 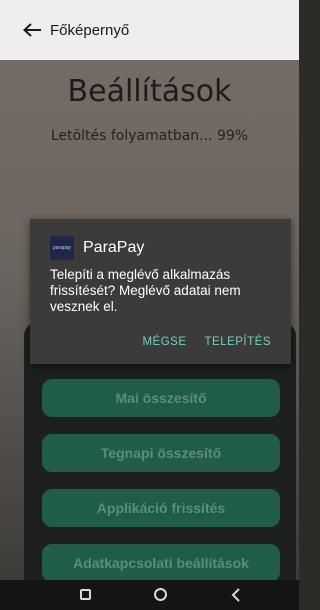 I want to click on recent-apps-icon, so click(x=85, y=594).